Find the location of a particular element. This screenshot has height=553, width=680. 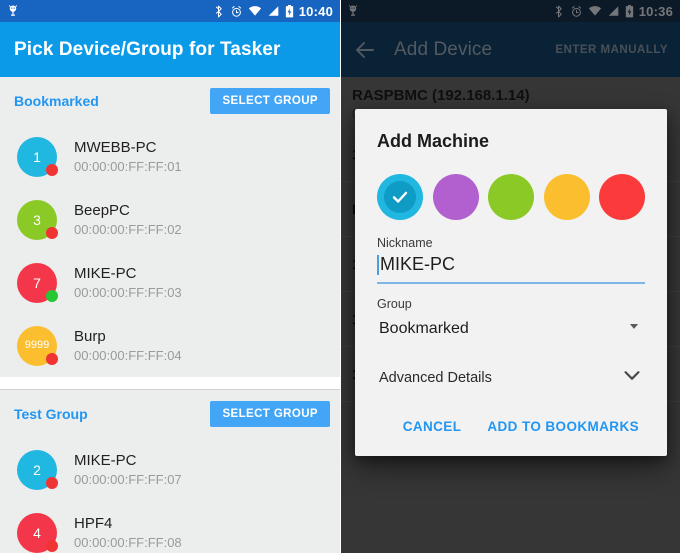

list-item: 9999 Burp 00:00:00:FF:FF:04 is located at coordinates (170, 345).